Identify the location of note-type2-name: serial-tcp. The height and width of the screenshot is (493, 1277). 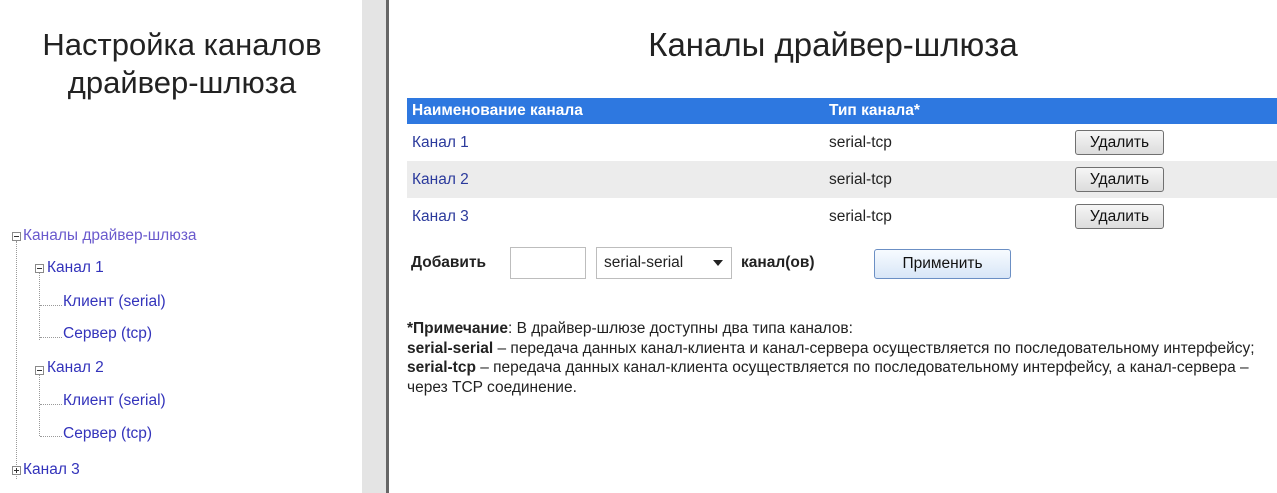
(441, 367).